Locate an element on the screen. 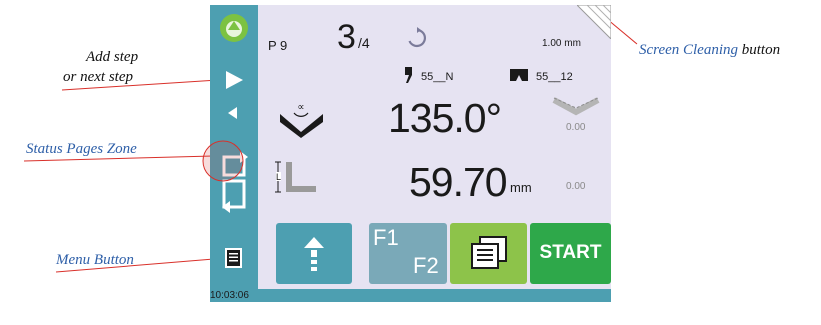 Image resolution: width=821 pixels, height=325 pixels. flange-length-icon: L is located at coordinates (295, 177).